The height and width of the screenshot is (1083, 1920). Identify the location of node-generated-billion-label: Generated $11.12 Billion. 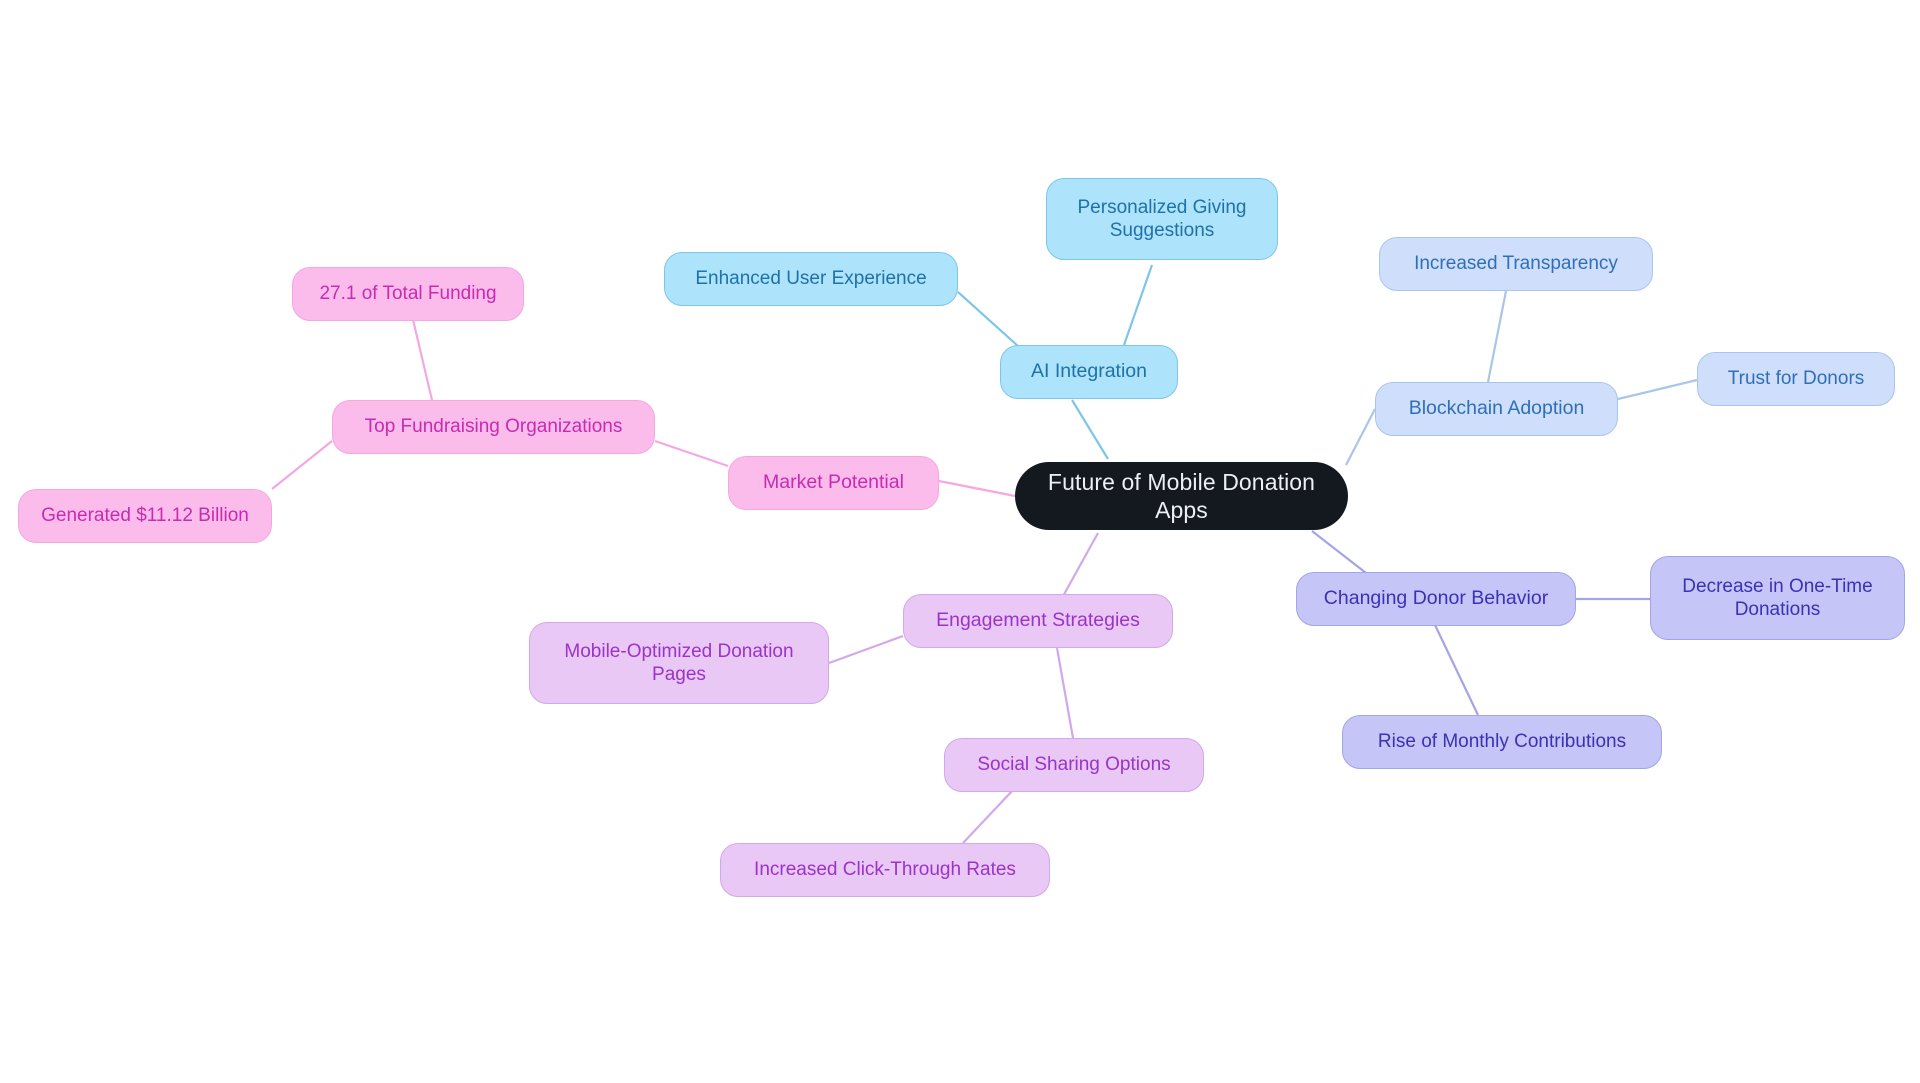
(145, 516).